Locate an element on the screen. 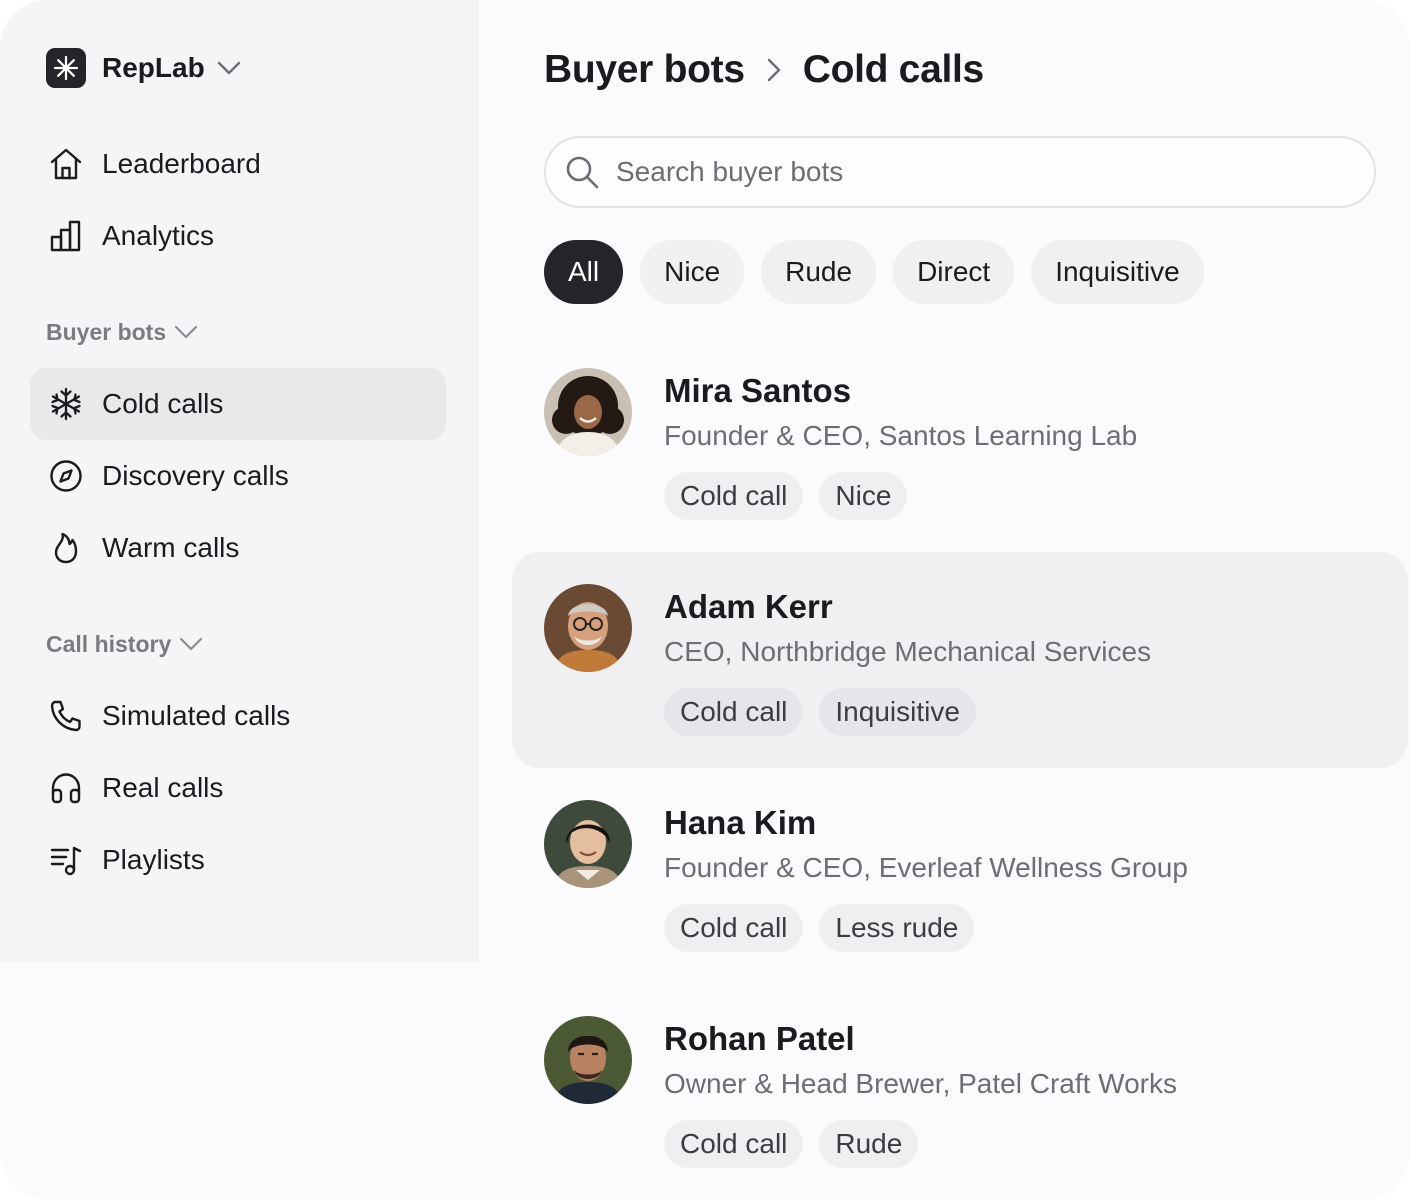 This screenshot has height=1200, width=1410. nav-item-real-calls: Real calls is located at coordinates (238, 788).